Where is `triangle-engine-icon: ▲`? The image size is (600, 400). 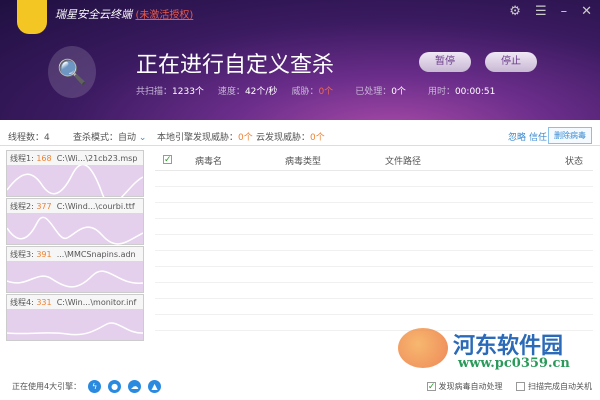
triangle-engine-icon: ▲ is located at coordinates (155, 386).